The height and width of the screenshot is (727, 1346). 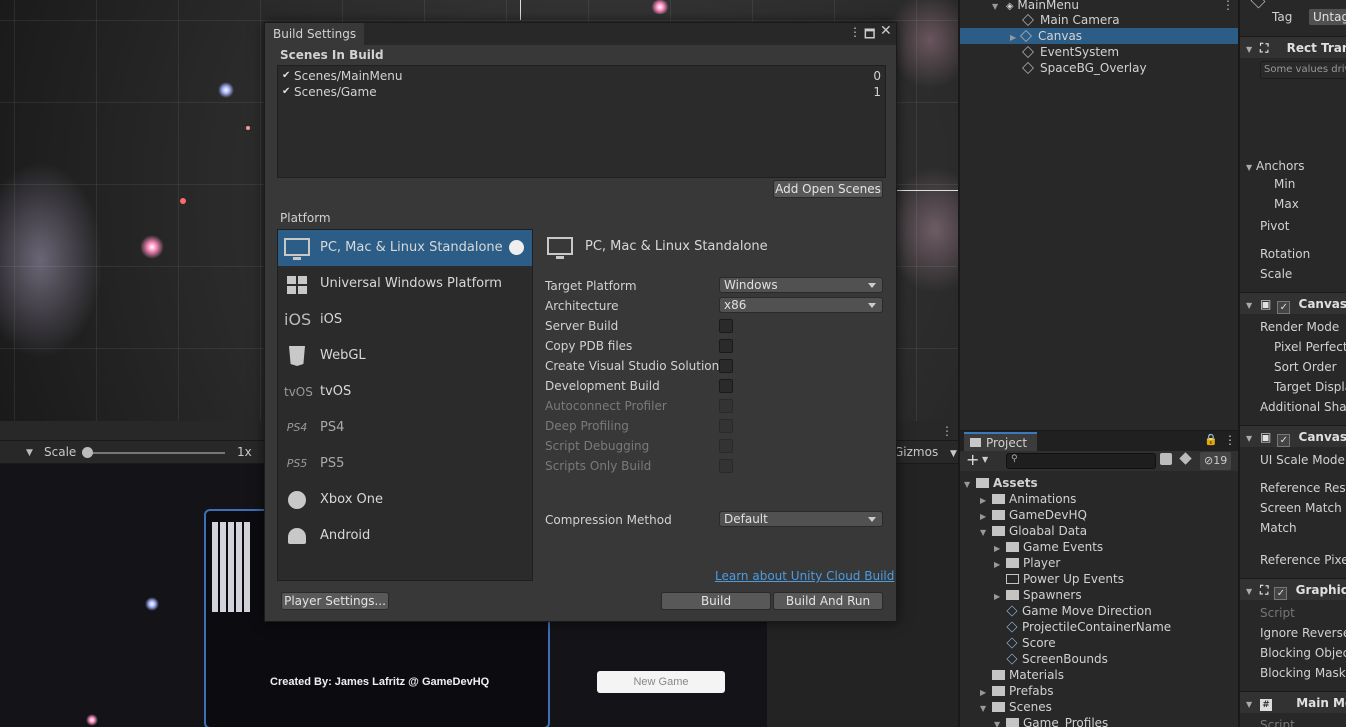 I want to click on platform-item-ps4: PS4 PS4, so click(x=405, y=428).